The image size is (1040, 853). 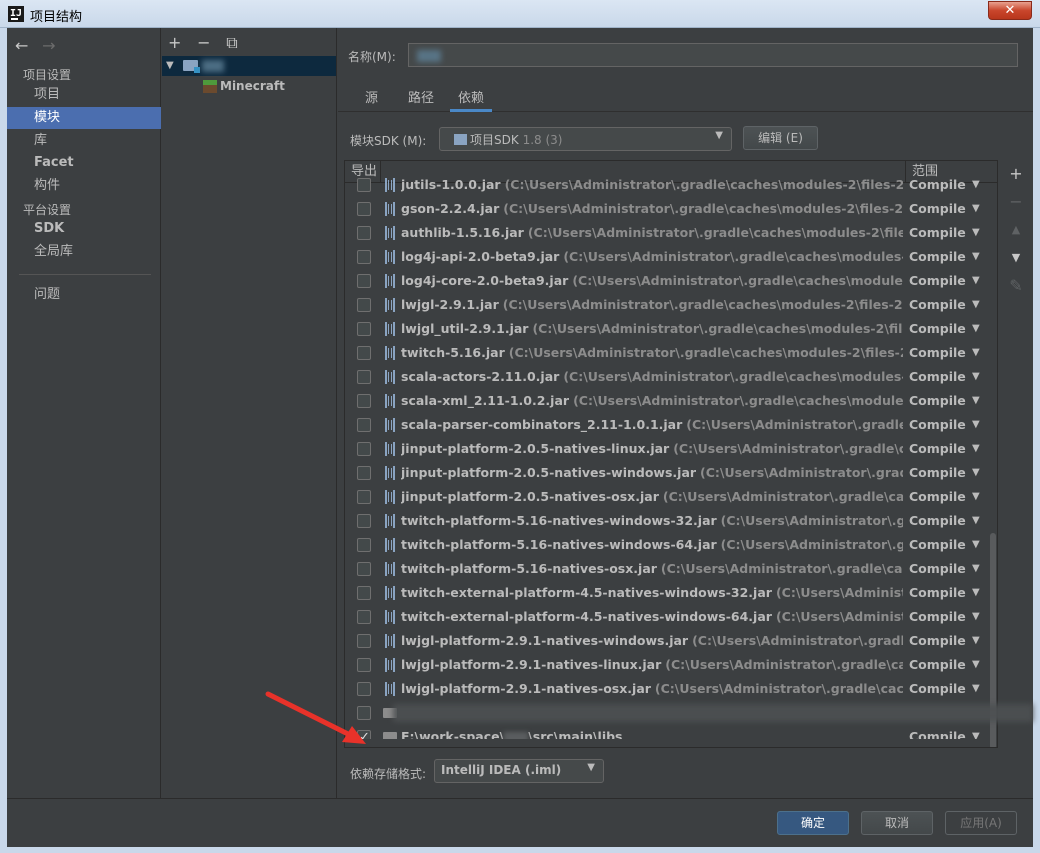 I want to click on add-dependency-icon: +, so click(x=1016, y=174).